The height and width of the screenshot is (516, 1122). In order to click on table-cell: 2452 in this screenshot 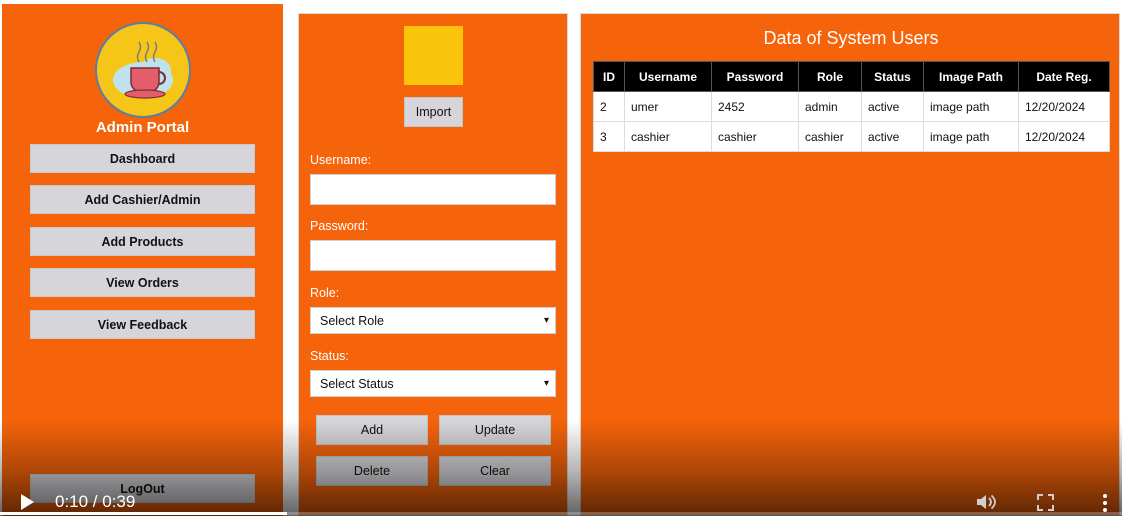, I will do `click(755, 106)`.